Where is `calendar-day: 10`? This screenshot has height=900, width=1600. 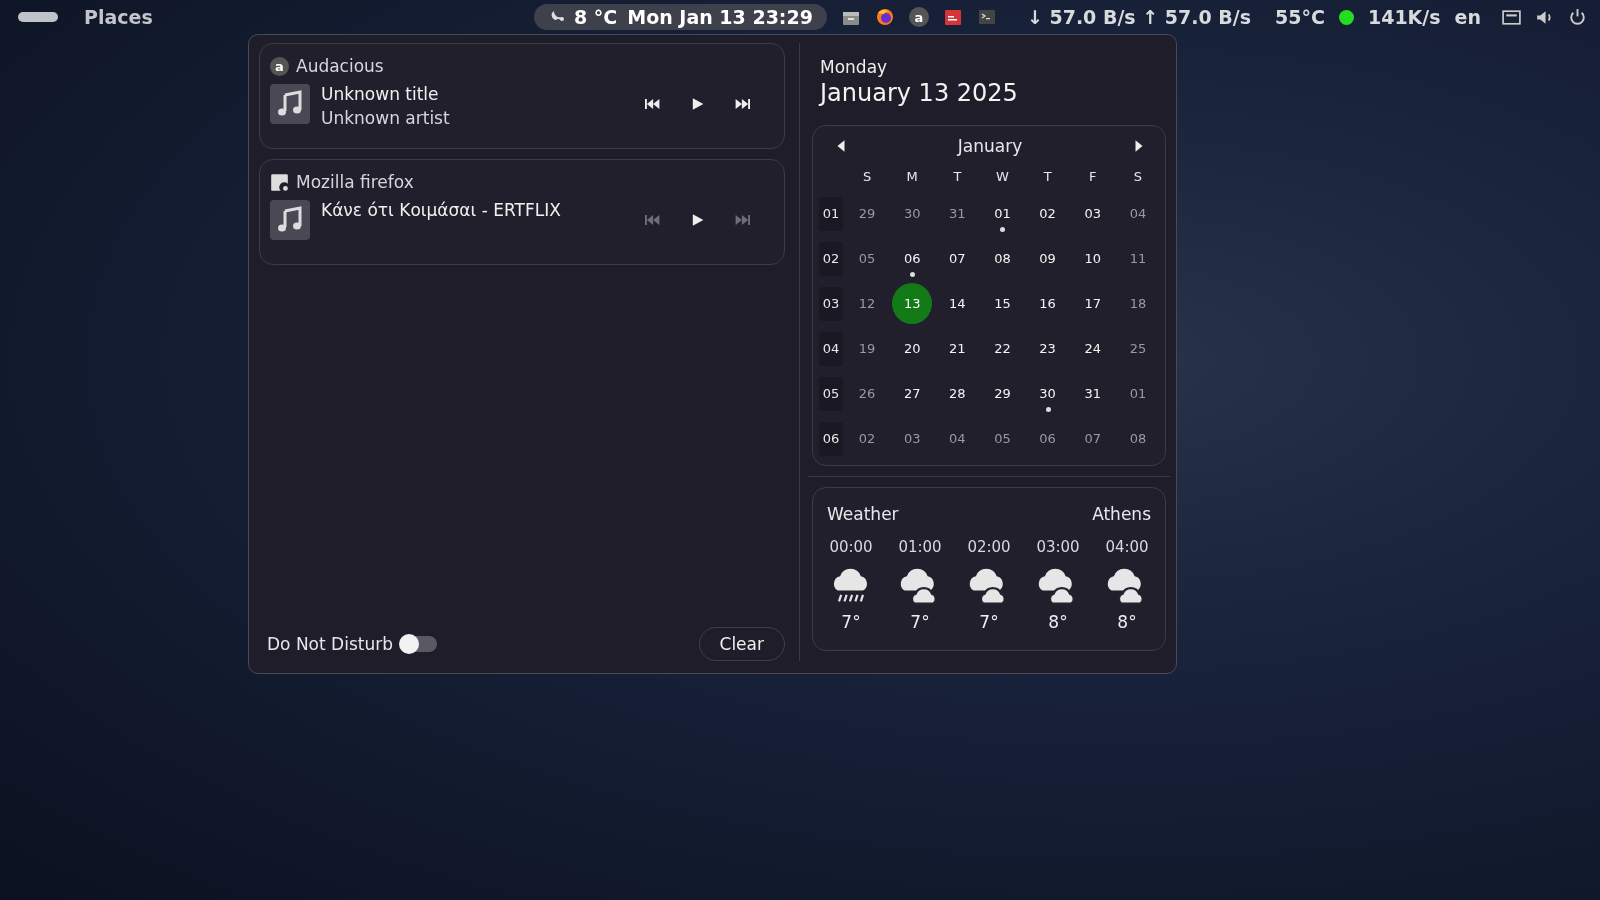 calendar-day: 10 is located at coordinates (1092, 258).